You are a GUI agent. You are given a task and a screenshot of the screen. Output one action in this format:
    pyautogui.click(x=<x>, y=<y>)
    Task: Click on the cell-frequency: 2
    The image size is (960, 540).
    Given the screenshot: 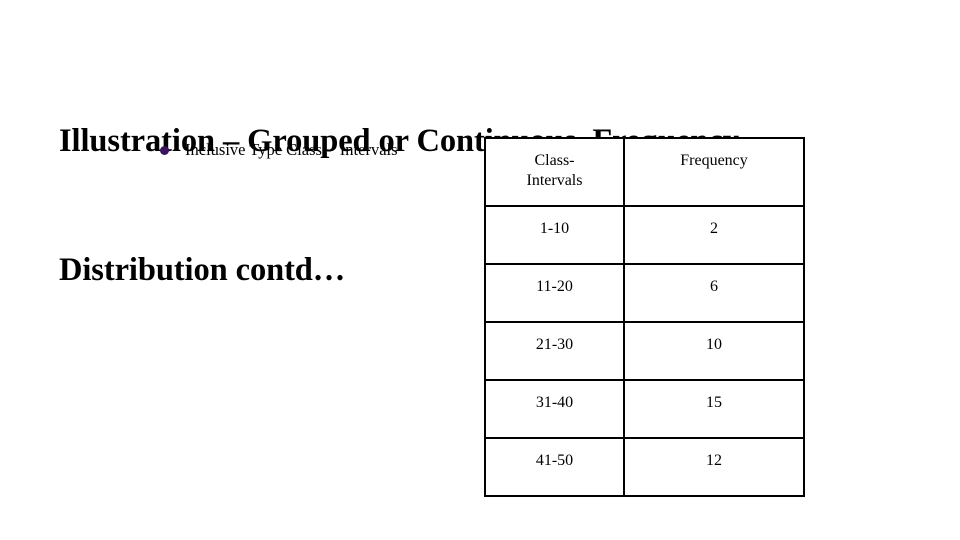 What is the action you would take?
    pyautogui.click(x=714, y=235)
    